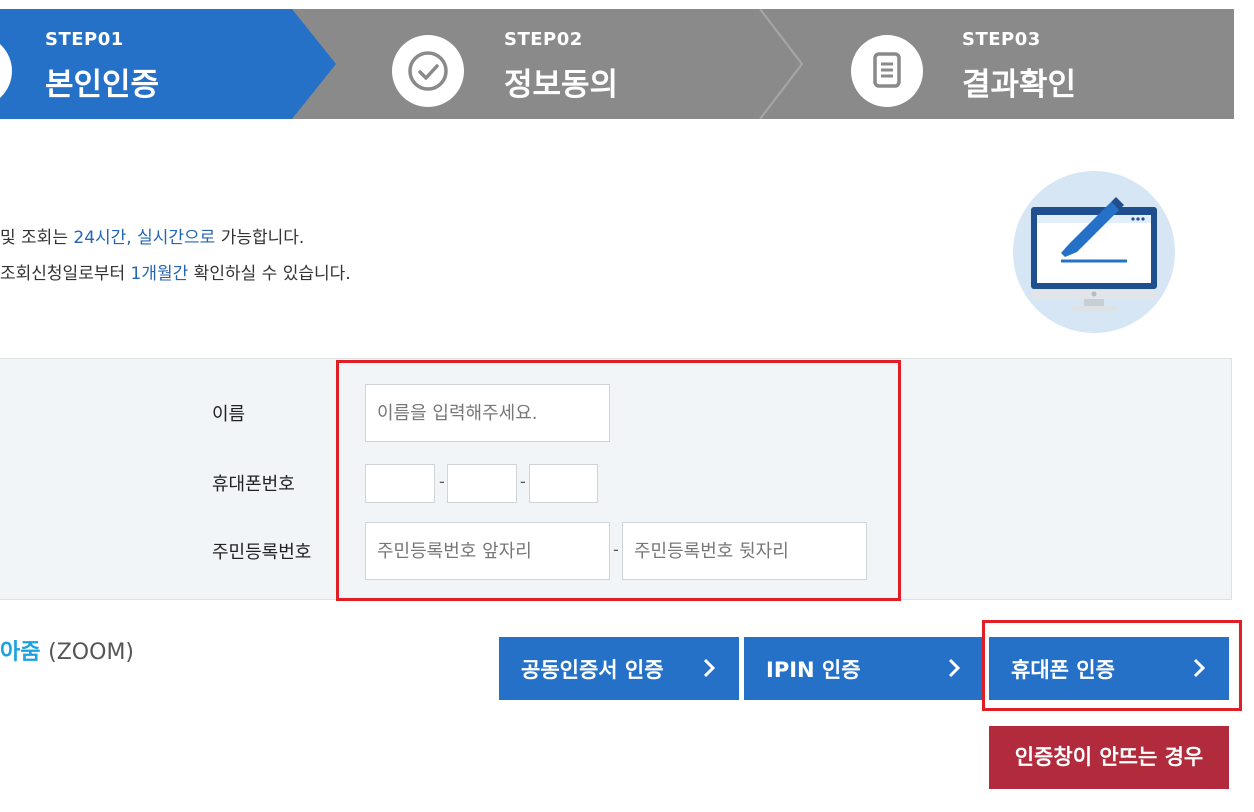 This screenshot has width=1254, height=812. Describe the element at coordinates (37, 238) in the screenshot. I see `info-text: 및 조회는` at that location.